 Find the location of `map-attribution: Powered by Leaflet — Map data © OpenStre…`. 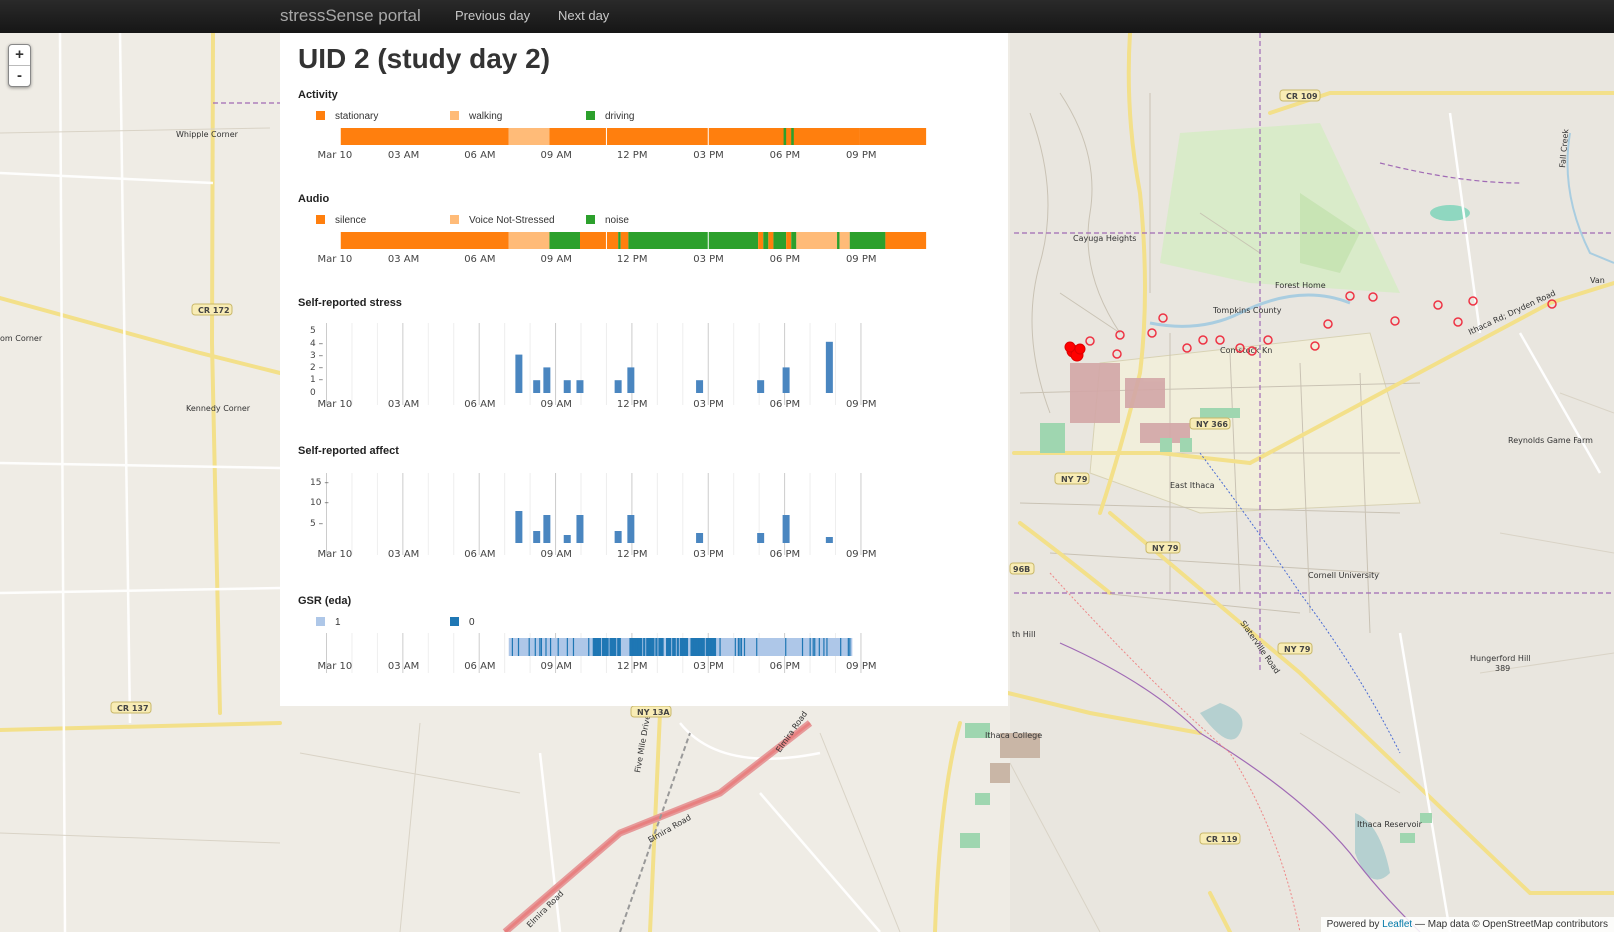

map-attribution: Powered by Leaflet — Map data © OpenStre… is located at coordinates (1467, 924).